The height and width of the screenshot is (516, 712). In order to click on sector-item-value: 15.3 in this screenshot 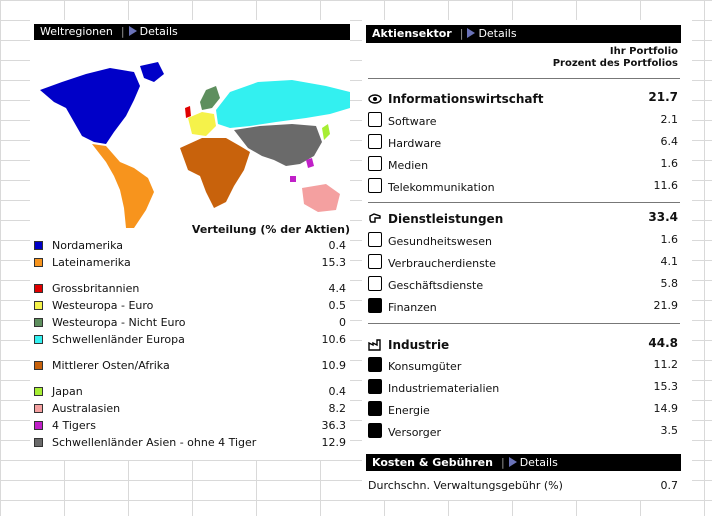, I will do `click(666, 386)`.